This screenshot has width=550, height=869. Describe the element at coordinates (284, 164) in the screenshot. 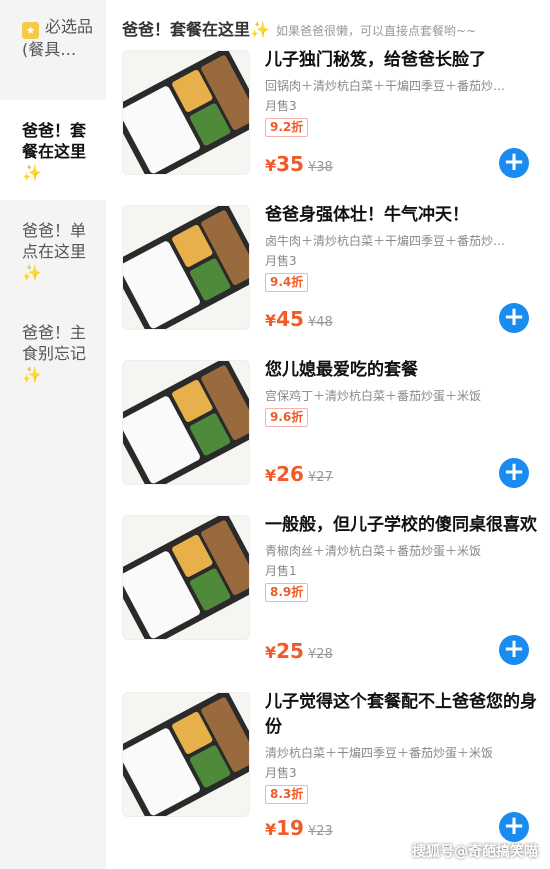

I see `product-price: ¥35` at that location.